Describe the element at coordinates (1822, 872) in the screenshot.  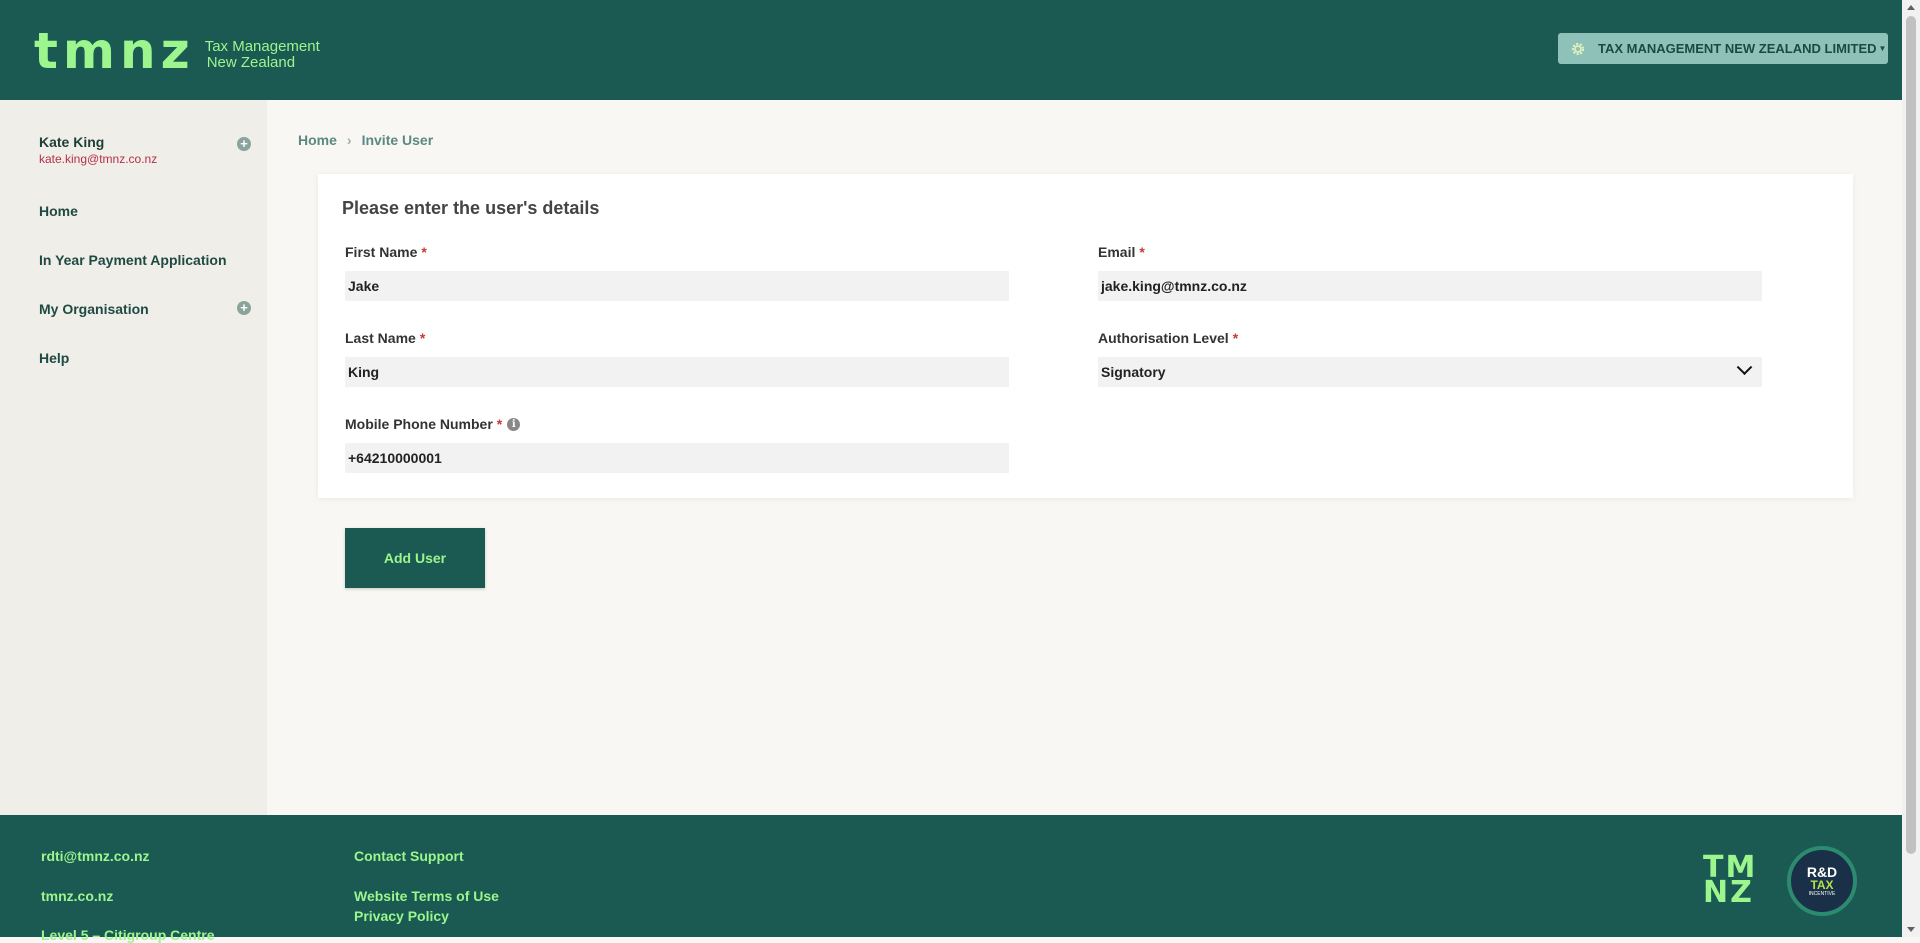
I see `badge-line-1: R&D` at that location.